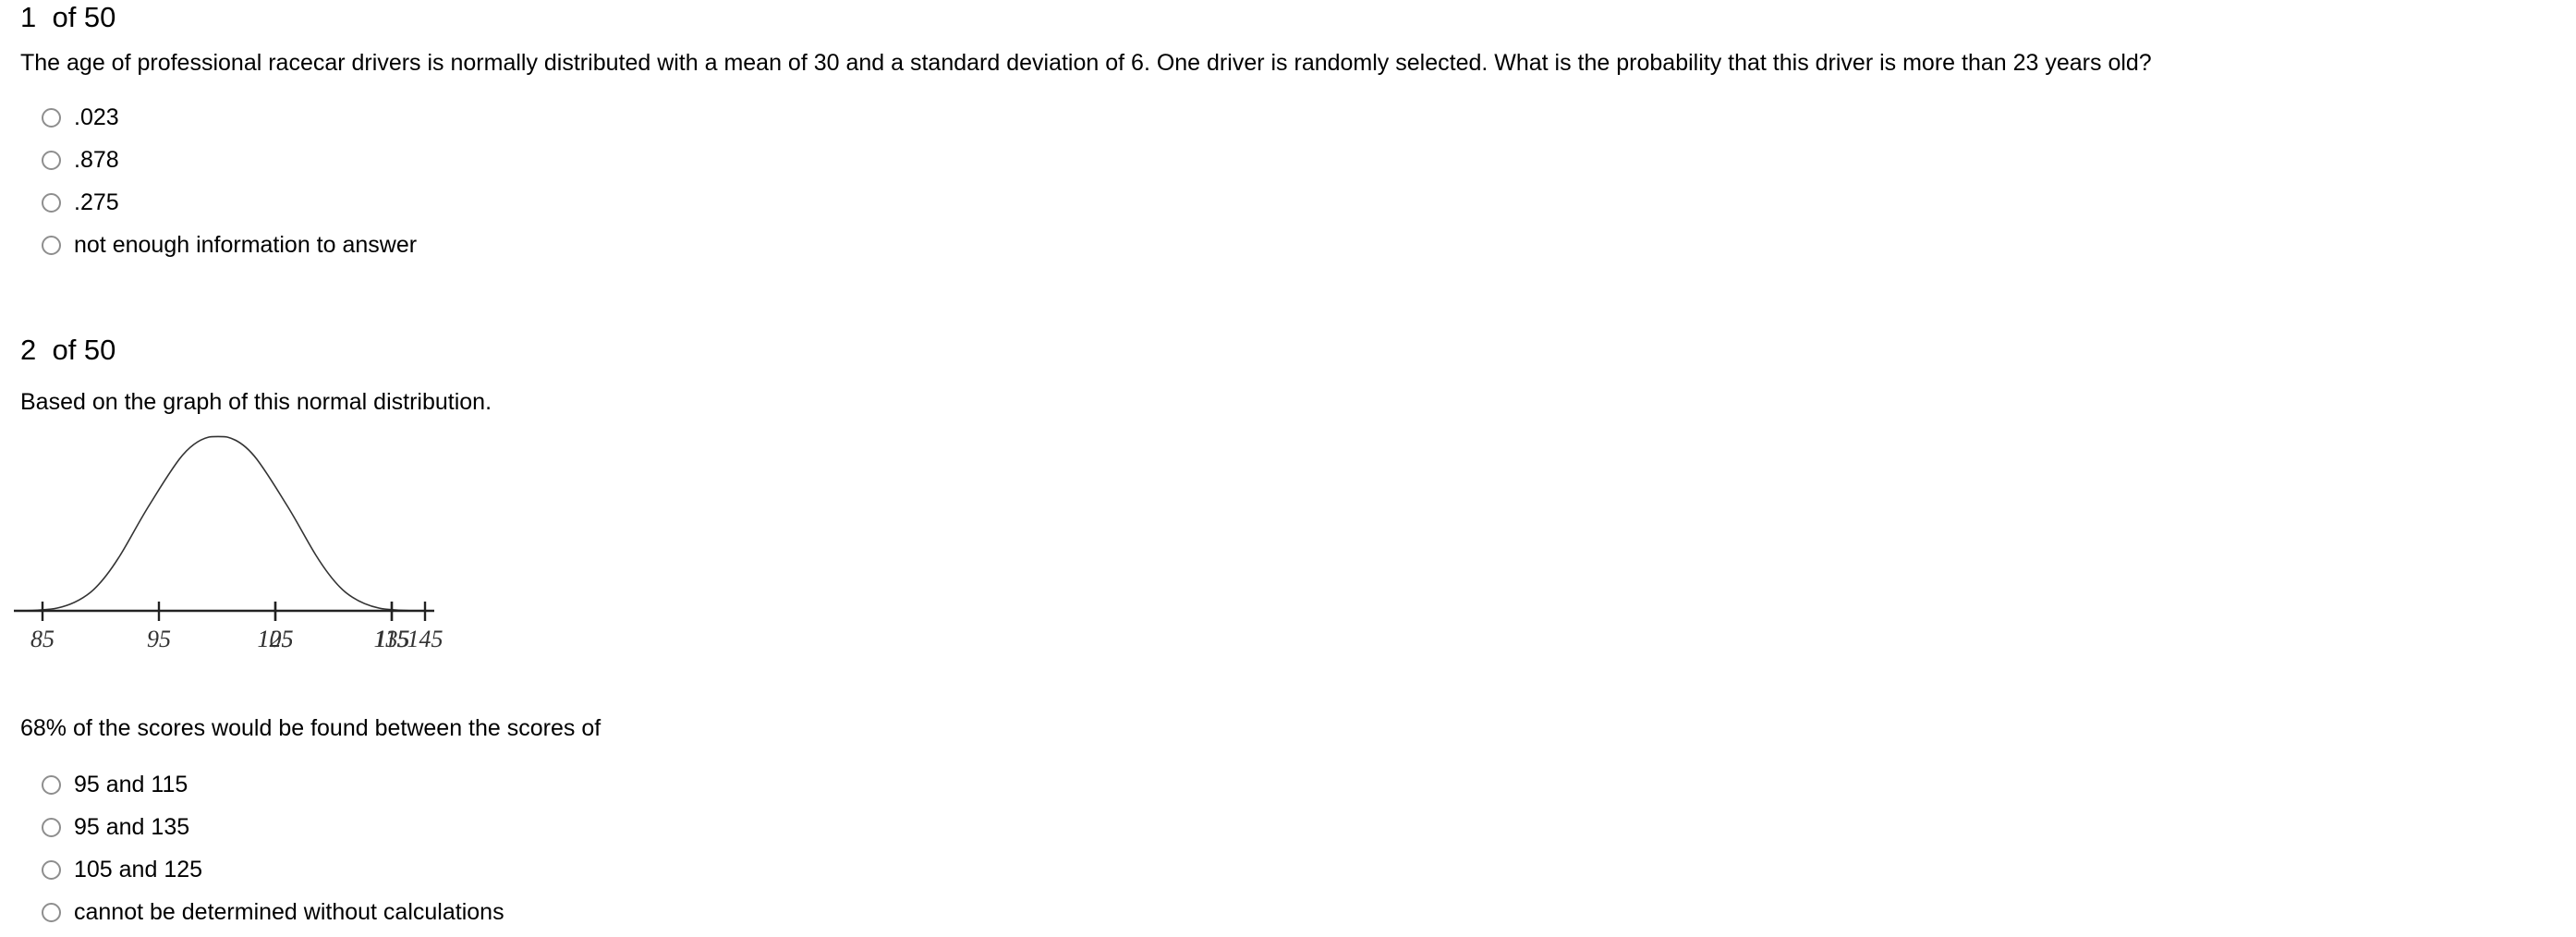 This screenshot has height=937, width=2576. I want to click on normal-curve-svg-right: 125 135 145, so click(351, 626).